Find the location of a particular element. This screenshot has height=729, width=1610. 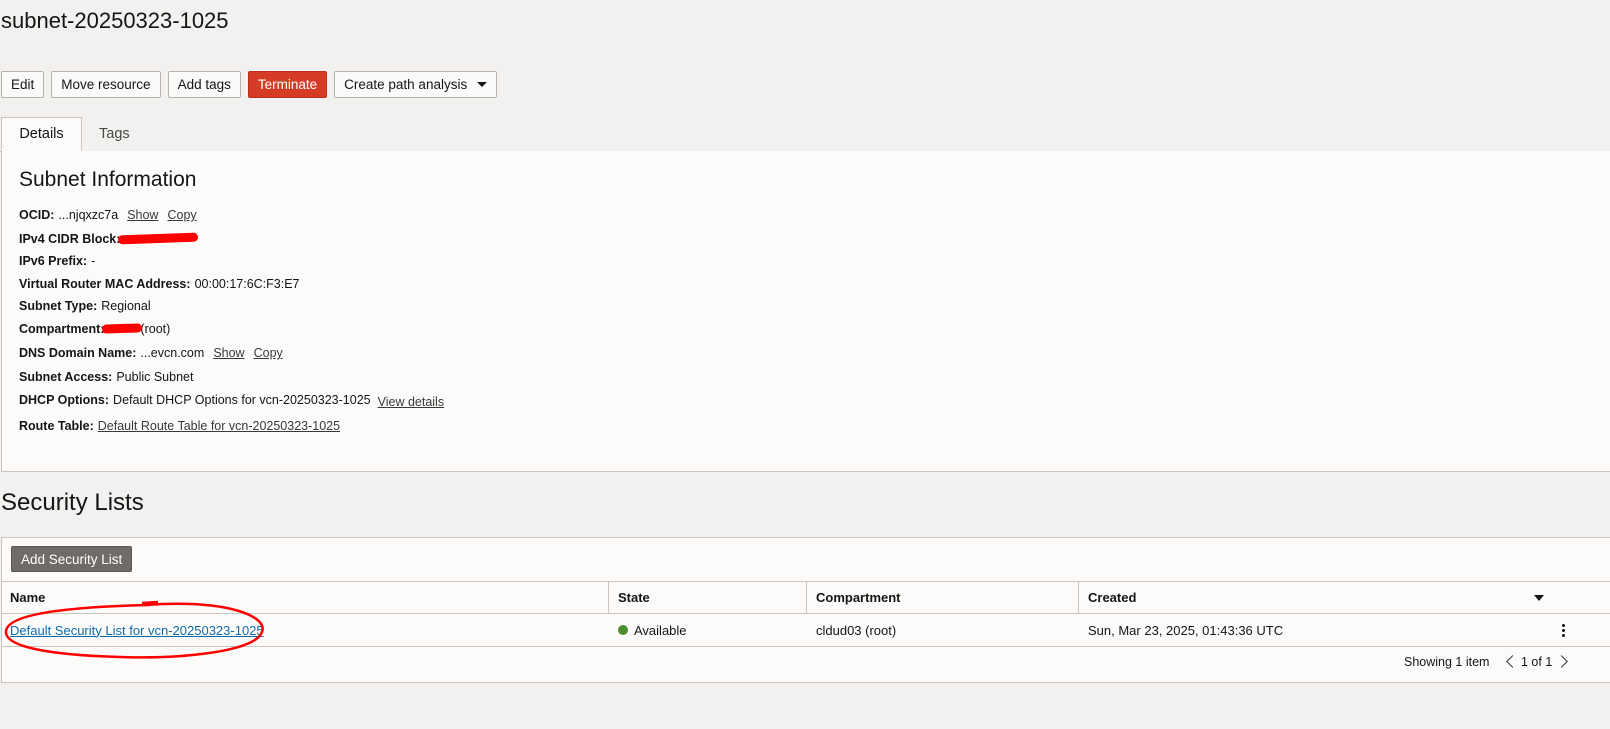

compartment-field: Compartment: (root) is located at coordinates (94, 329).